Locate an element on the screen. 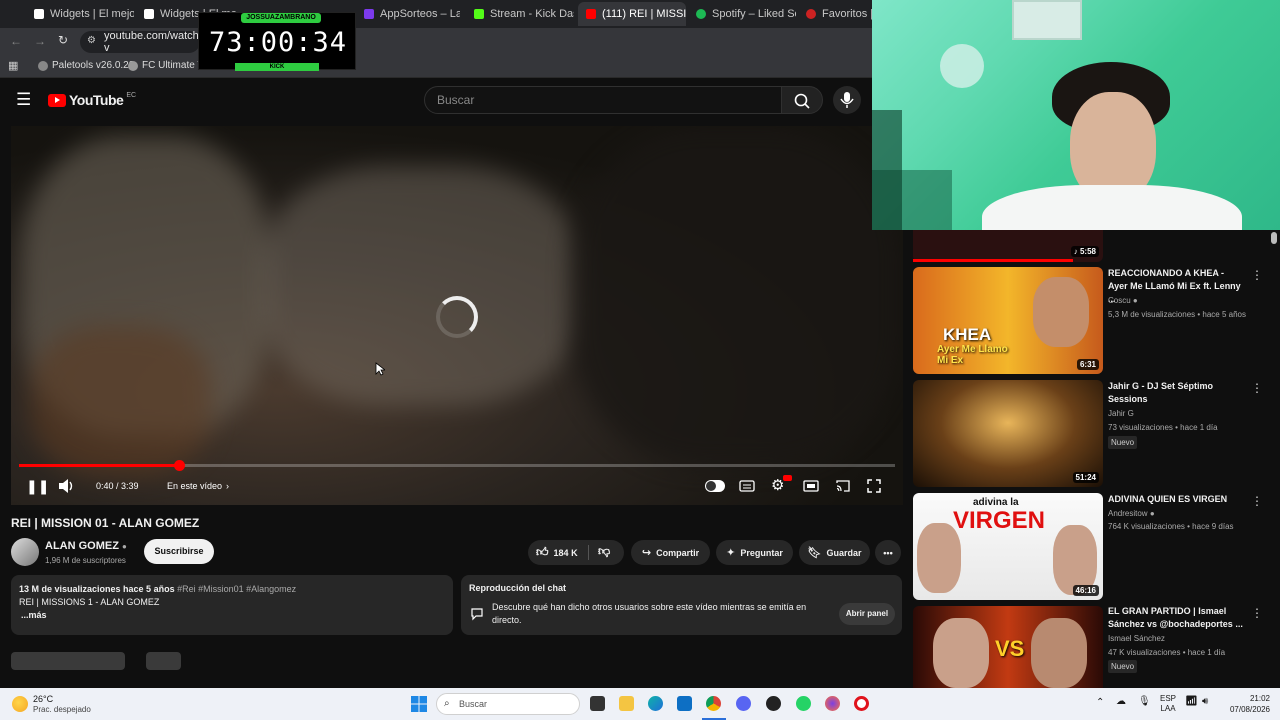  chevron-up-icon: ⌃ is located at coordinates (1100, 702).